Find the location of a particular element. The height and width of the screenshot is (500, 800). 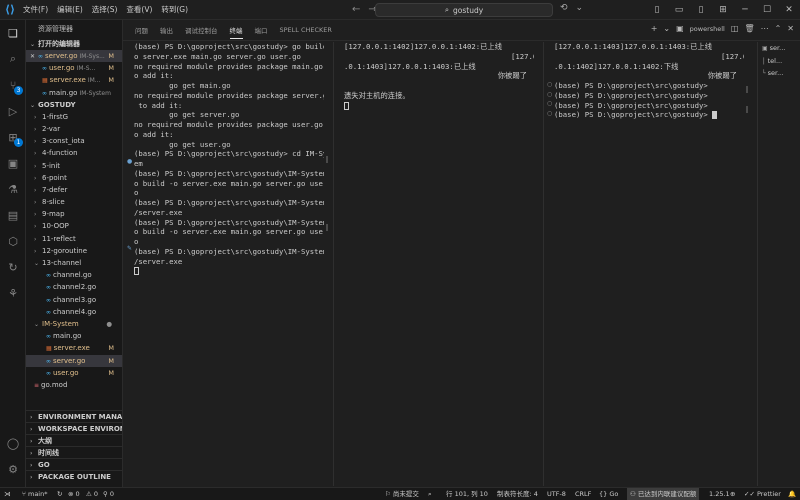

file-item-selected: ∞ server.go M is located at coordinates (74, 360).